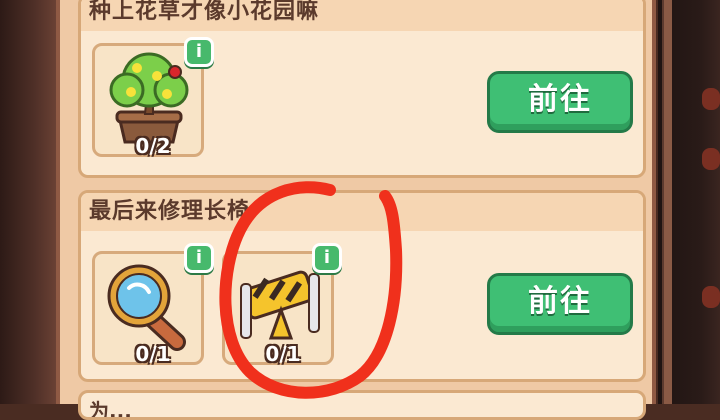  Describe the element at coordinates (362, 212) in the screenshot. I see `quest-title: 最后来修理长椅` at that location.